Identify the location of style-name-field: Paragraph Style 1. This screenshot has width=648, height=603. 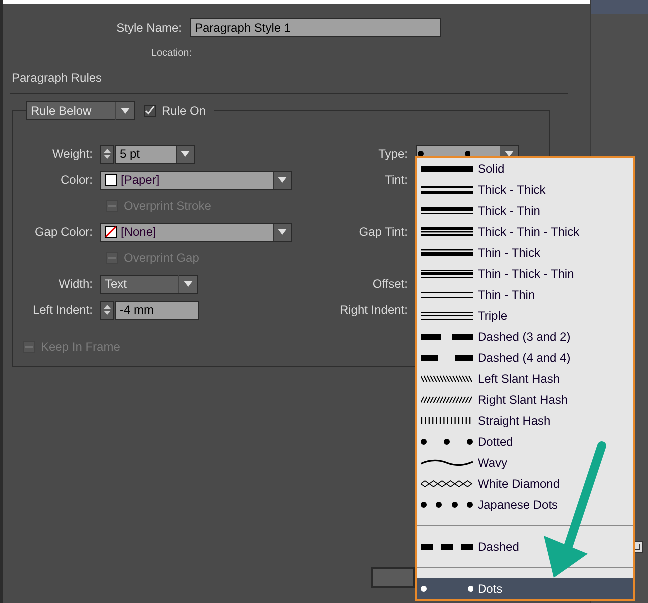
(315, 27).